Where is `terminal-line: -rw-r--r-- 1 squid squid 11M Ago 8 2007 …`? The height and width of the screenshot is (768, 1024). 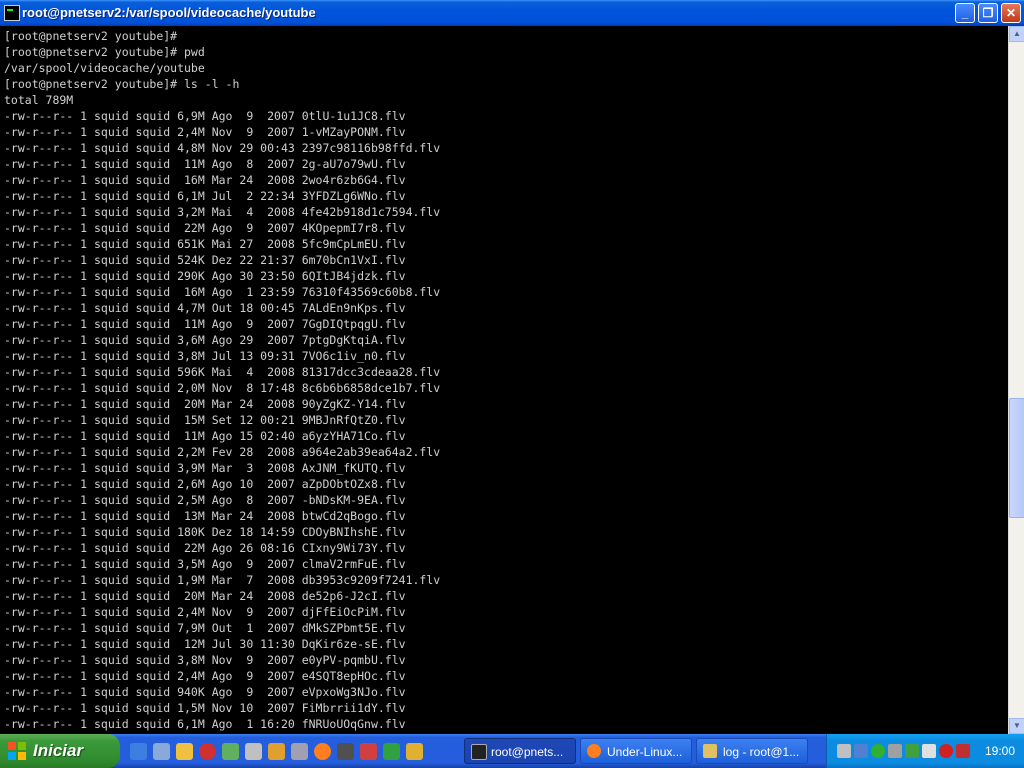 terminal-line: -rw-r--r-- 1 squid squid 11M Ago 8 2007 … is located at coordinates (205, 164).